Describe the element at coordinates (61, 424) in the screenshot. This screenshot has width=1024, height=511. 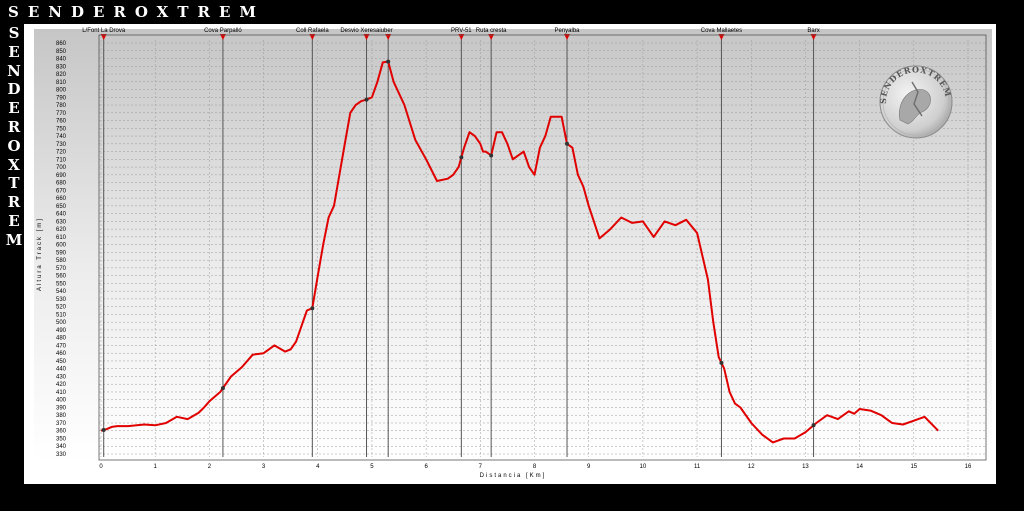
I see `y-tick-label: 370` at that location.